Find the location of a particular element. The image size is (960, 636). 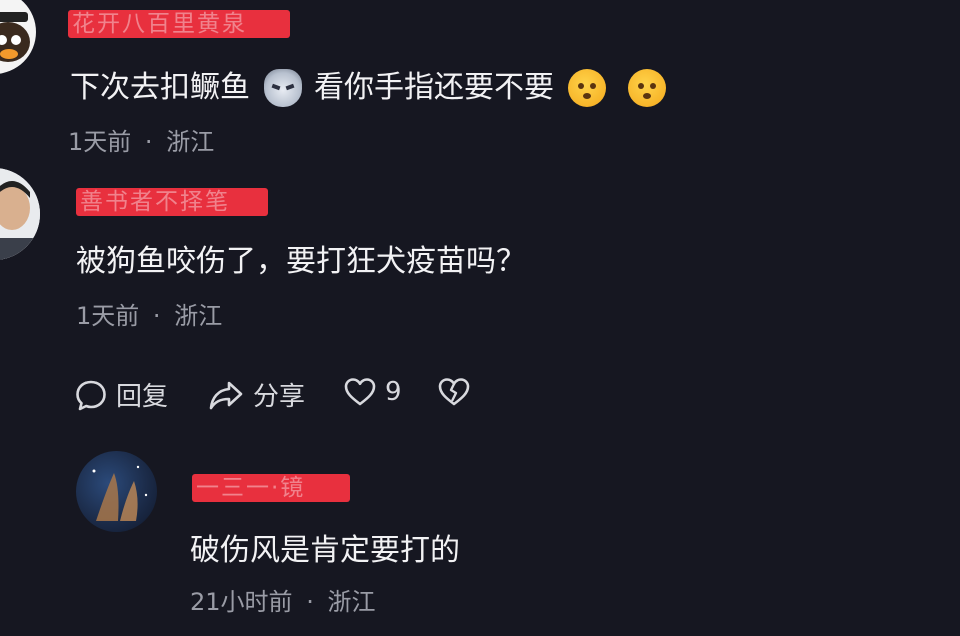

avatar-cartoon-icon is located at coordinates (15, 37).